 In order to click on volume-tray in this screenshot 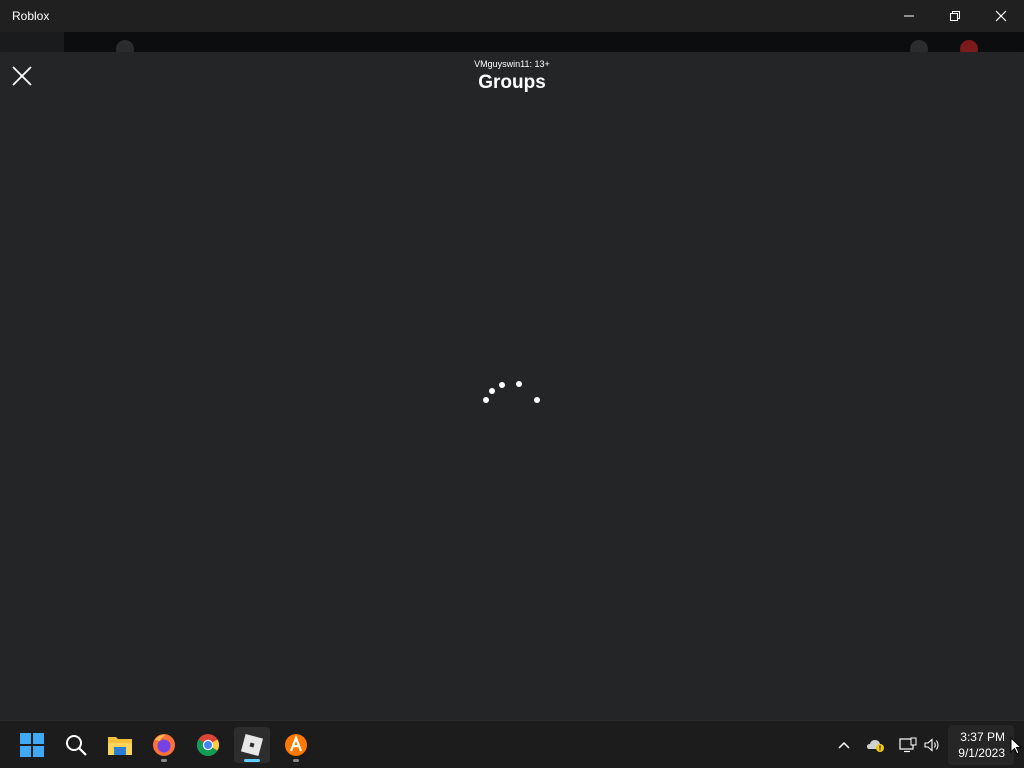, I will do `click(932, 745)`.